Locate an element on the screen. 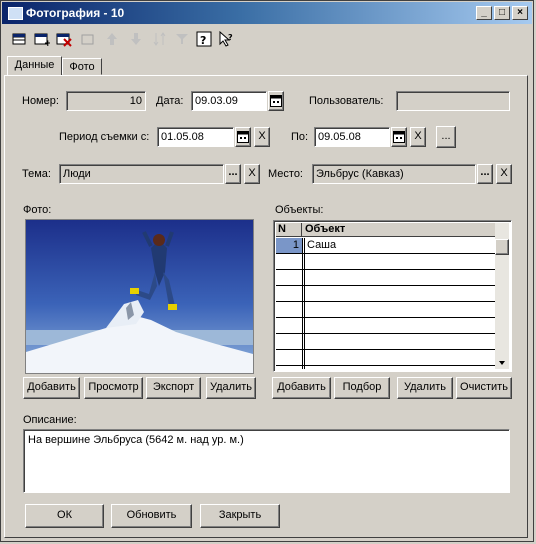  column-header-object: Объект is located at coordinates (398, 230).